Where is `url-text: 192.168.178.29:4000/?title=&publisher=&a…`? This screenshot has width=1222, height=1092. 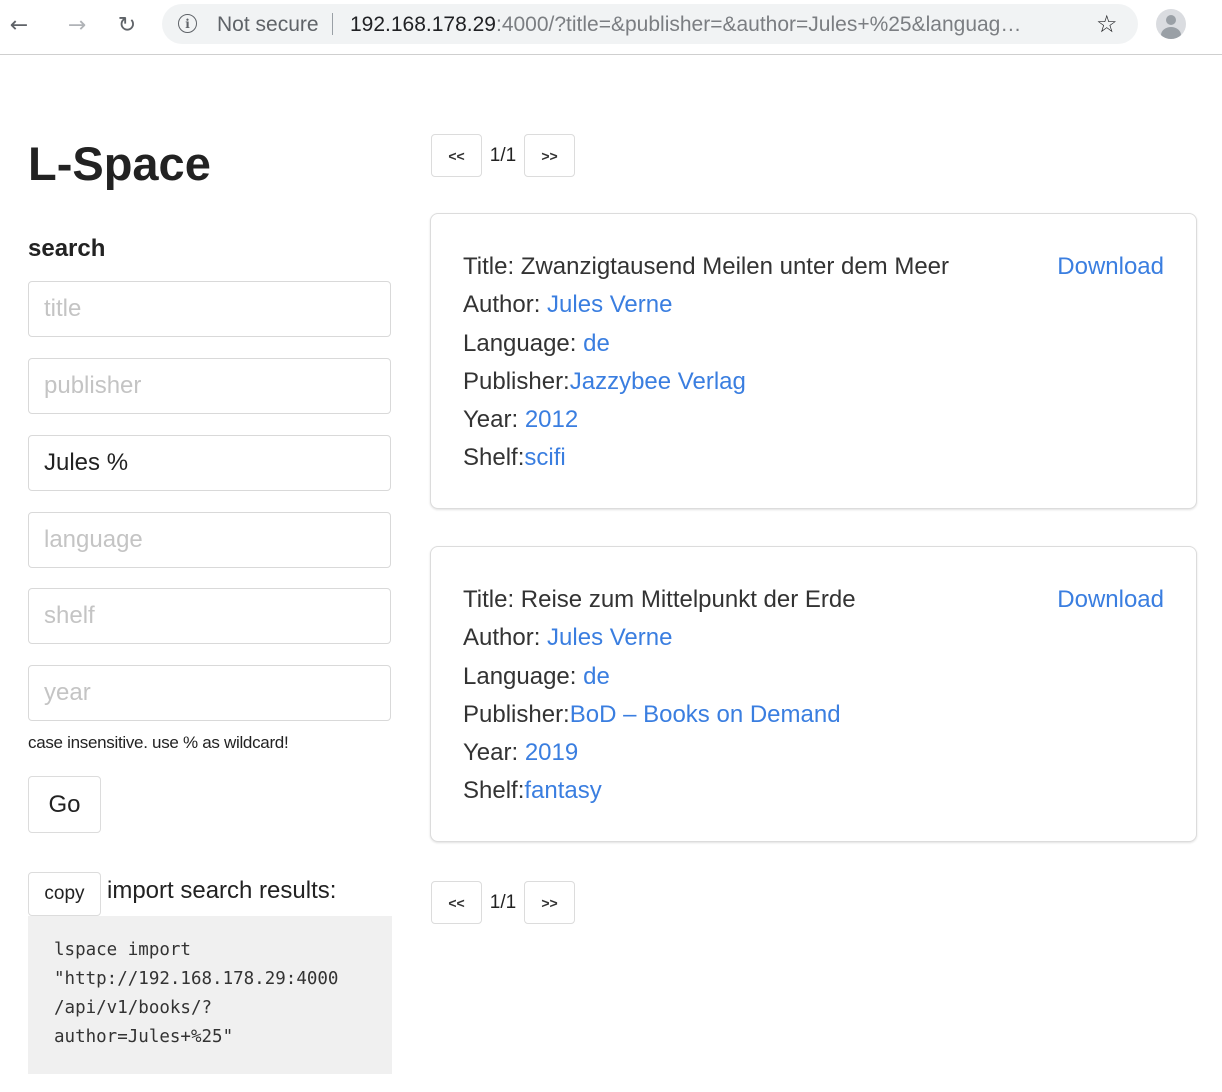
url-text: 192.168.178.29:4000/?title=&publisher=&a… is located at coordinates (710, 25).